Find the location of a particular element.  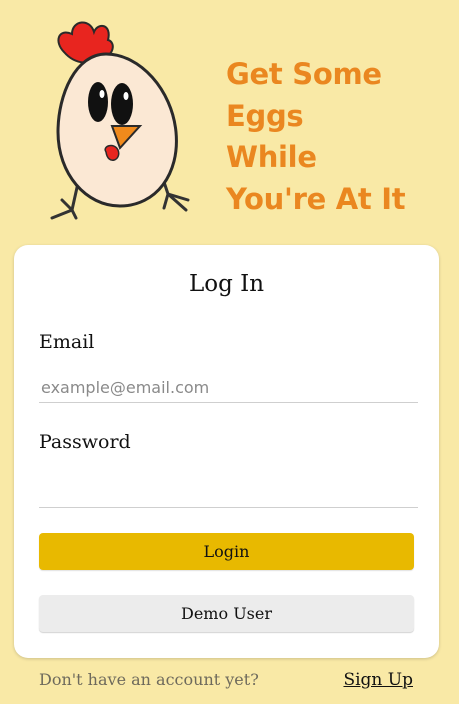

tagline-line: While is located at coordinates (271, 157).